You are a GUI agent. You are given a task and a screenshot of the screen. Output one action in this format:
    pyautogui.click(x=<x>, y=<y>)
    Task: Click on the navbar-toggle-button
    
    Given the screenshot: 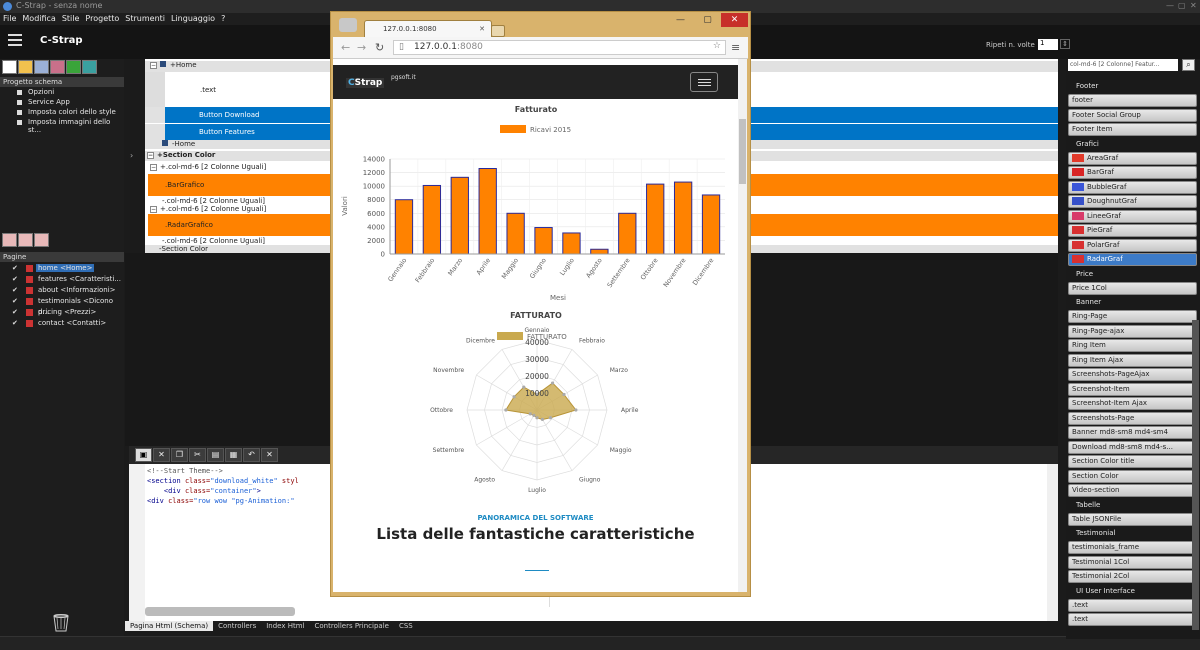 What is the action you would take?
    pyautogui.click(x=704, y=82)
    